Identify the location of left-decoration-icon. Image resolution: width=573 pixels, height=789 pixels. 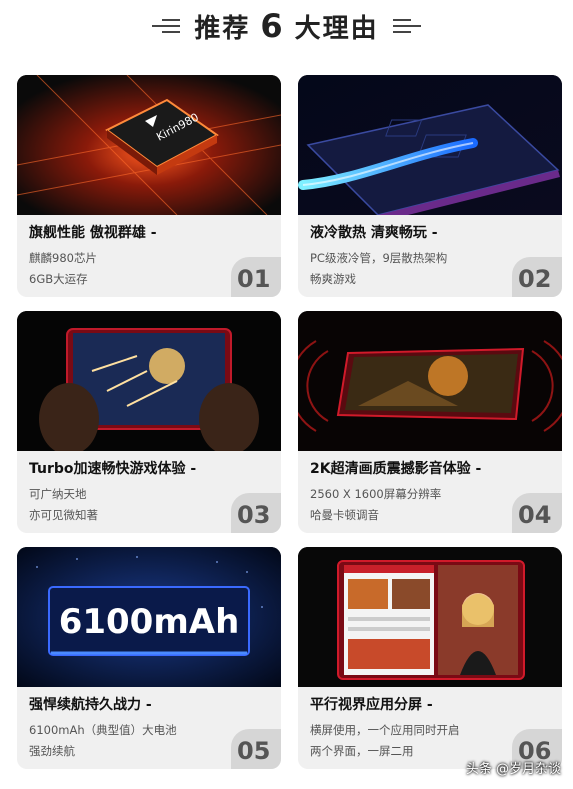
(166, 26).